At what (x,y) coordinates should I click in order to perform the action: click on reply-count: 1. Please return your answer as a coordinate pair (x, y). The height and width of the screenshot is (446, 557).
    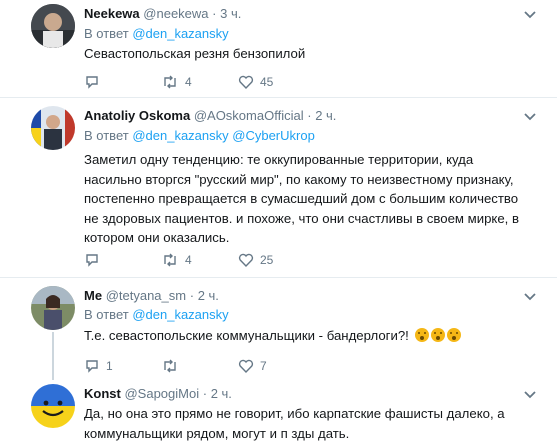
    Looking at the image, I should click on (109, 366).